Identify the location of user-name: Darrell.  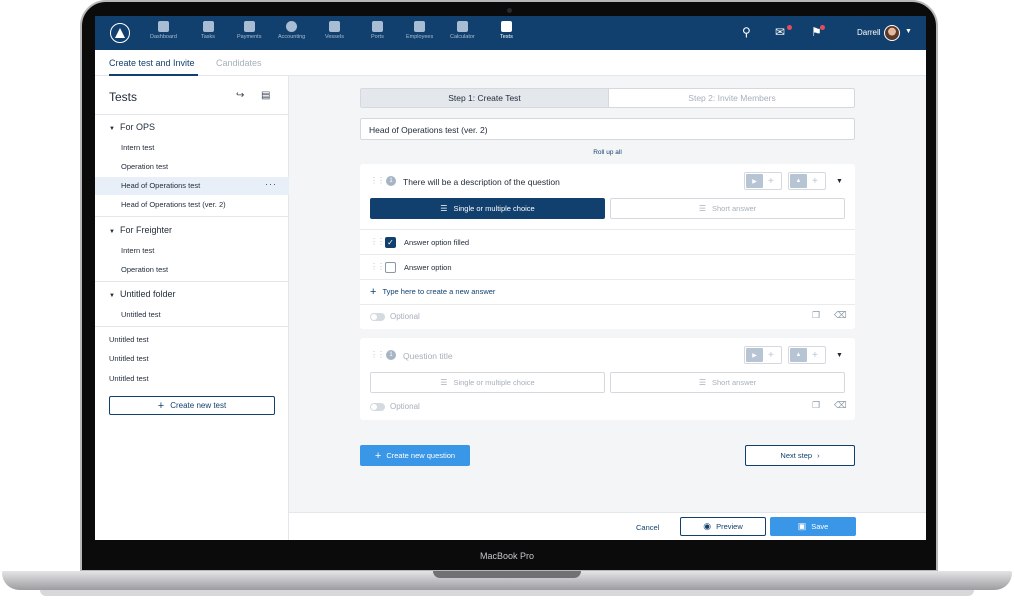
(869, 32).